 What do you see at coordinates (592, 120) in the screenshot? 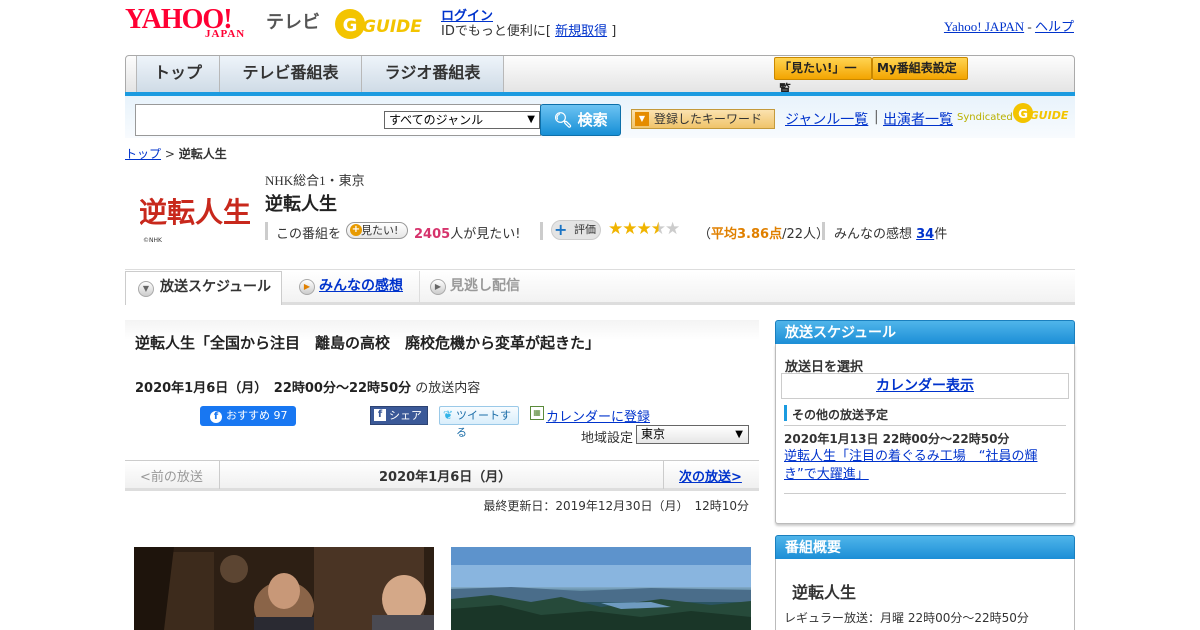
I see `search-button-label: 検索` at bounding box center [592, 120].